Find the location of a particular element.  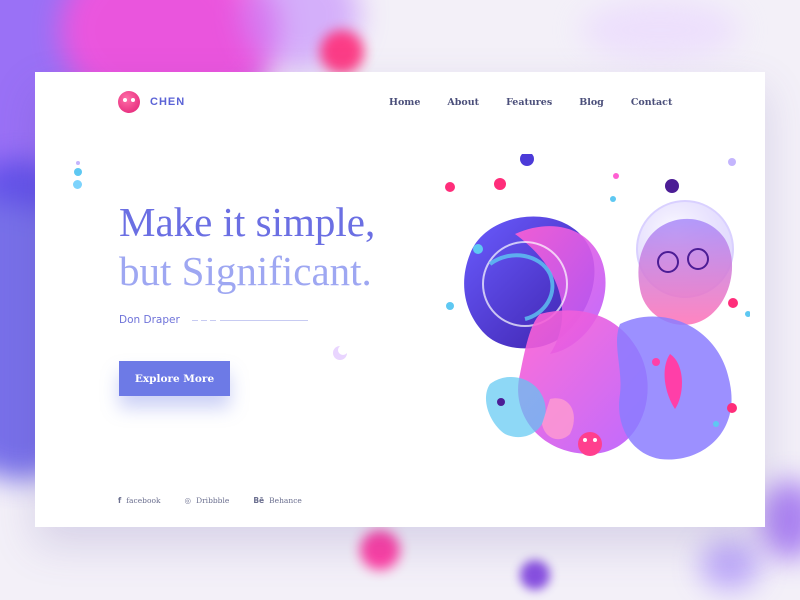

nav-item-blog: Blog is located at coordinates (591, 102).